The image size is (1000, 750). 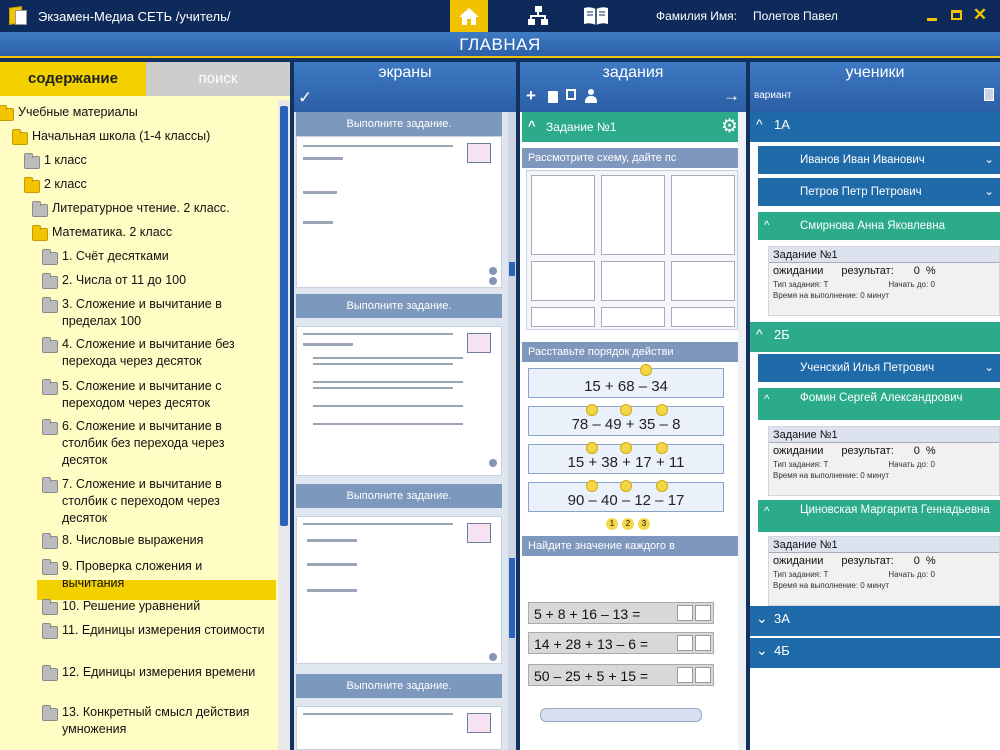 I want to click on network-icon, so click(x=538, y=16).